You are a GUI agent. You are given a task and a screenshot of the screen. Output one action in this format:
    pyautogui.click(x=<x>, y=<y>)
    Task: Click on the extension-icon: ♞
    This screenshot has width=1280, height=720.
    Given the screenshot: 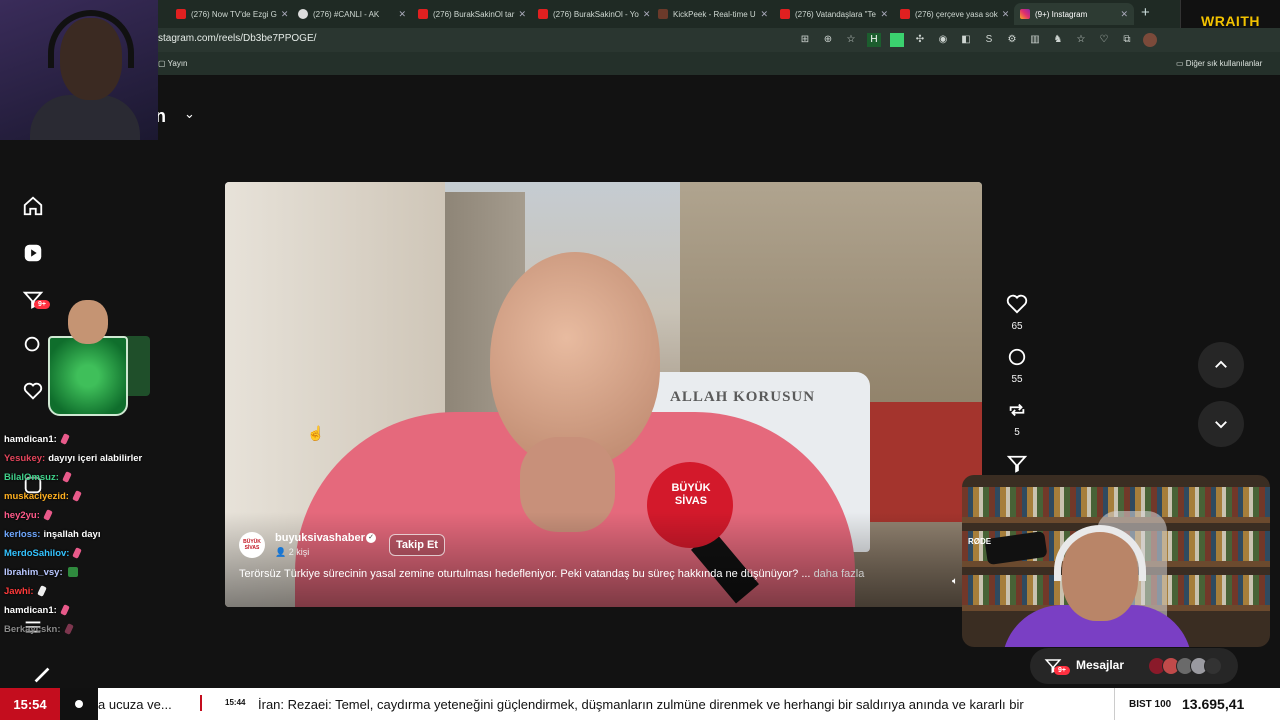 What is the action you would take?
    pyautogui.click(x=1058, y=40)
    